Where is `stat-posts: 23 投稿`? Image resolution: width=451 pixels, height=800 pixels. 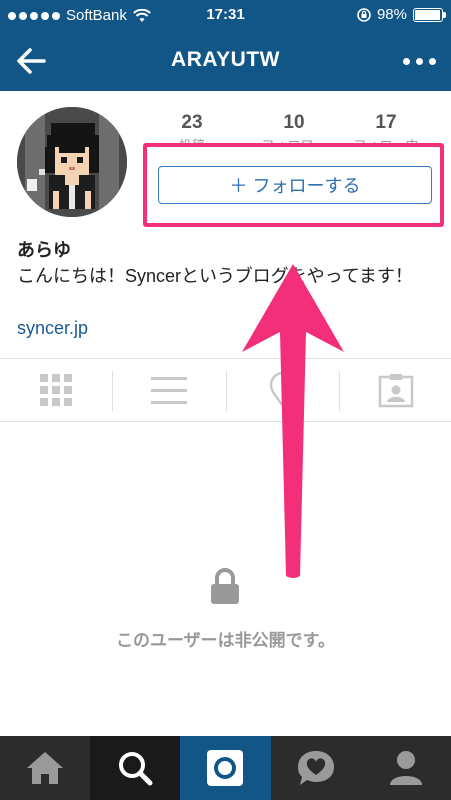
stat-posts: 23 投稿 is located at coordinates (192, 128).